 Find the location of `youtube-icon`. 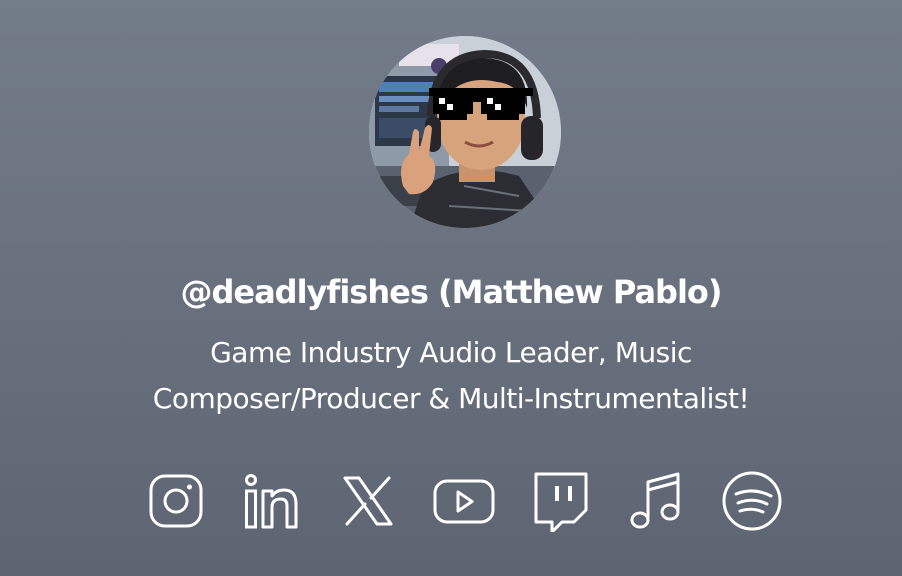

youtube-icon is located at coordinates (464, 501).